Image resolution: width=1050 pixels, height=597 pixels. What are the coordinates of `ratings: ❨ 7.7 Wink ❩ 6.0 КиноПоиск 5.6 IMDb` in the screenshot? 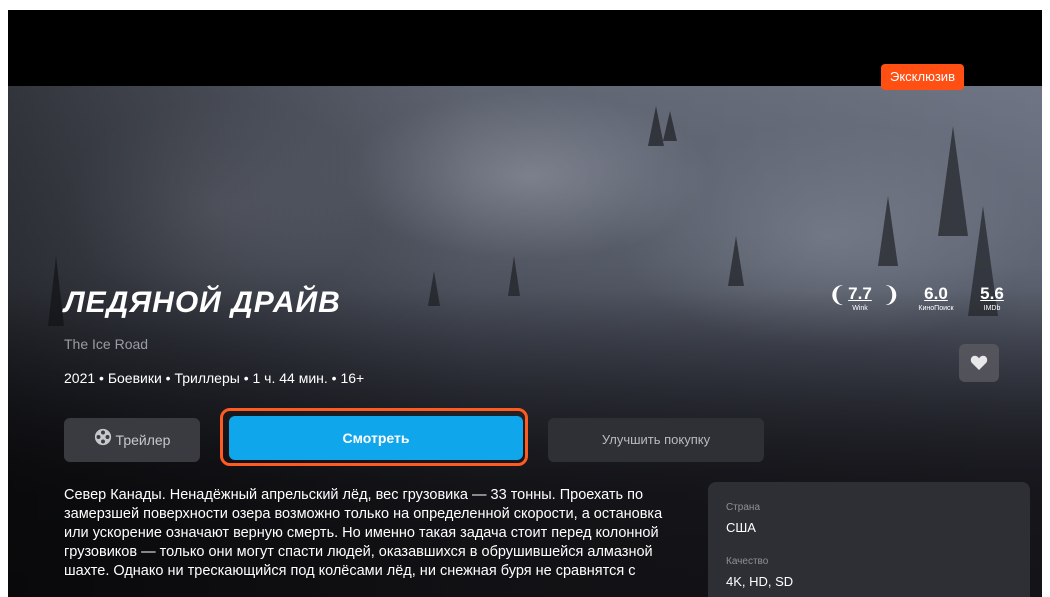 It's located at (922, 300).